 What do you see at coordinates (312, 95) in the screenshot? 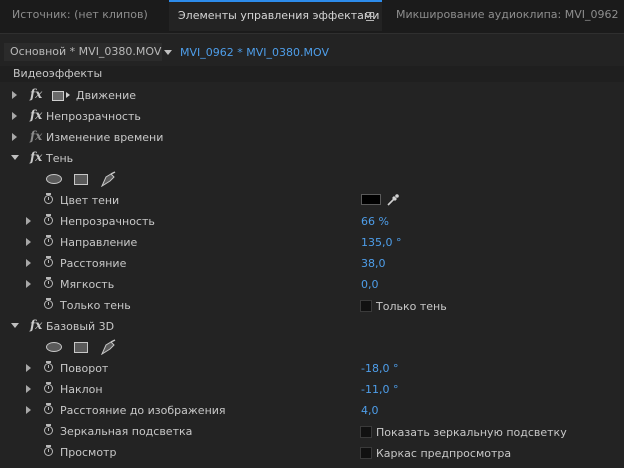
I see `effect-row-motion: fx Движение` at bounding box center [312, 95].